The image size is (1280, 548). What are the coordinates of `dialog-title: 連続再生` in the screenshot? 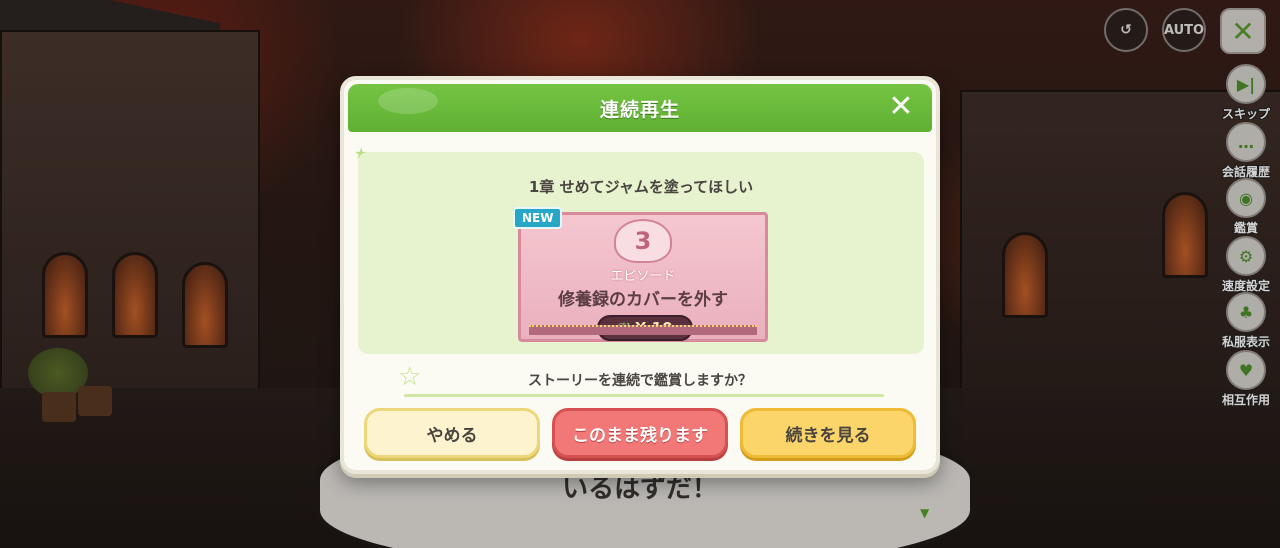 It's located at (639, 109).